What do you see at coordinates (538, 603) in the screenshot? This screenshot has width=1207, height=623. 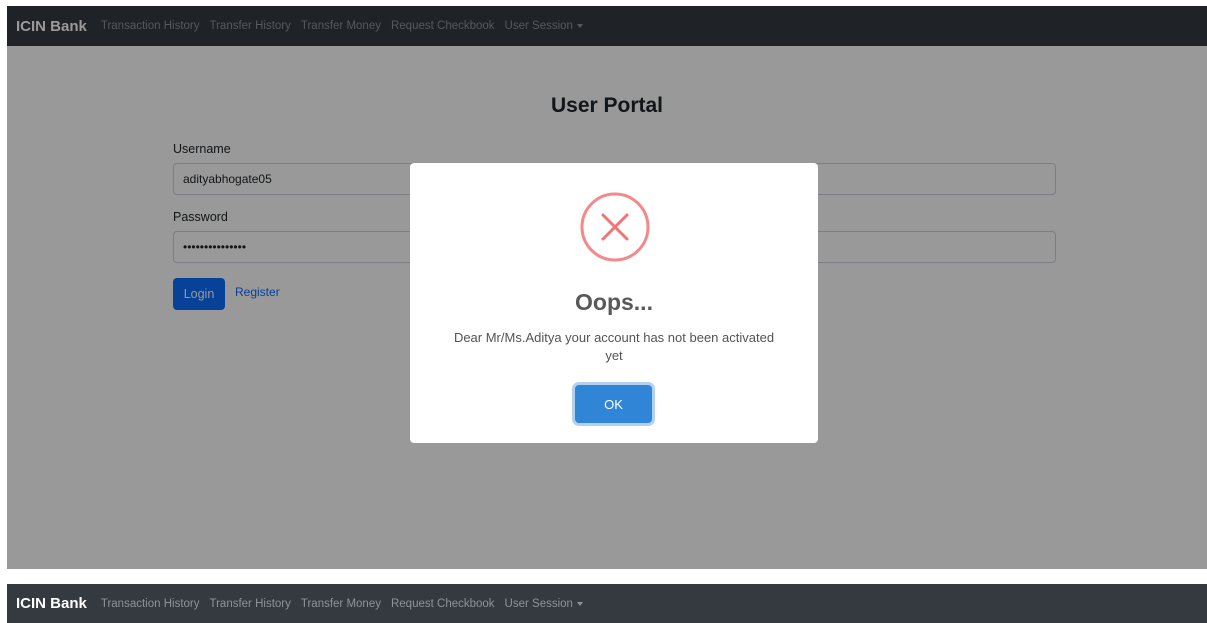 I see `nav-user-session-label: User Session` at bounding box center [538, 603].